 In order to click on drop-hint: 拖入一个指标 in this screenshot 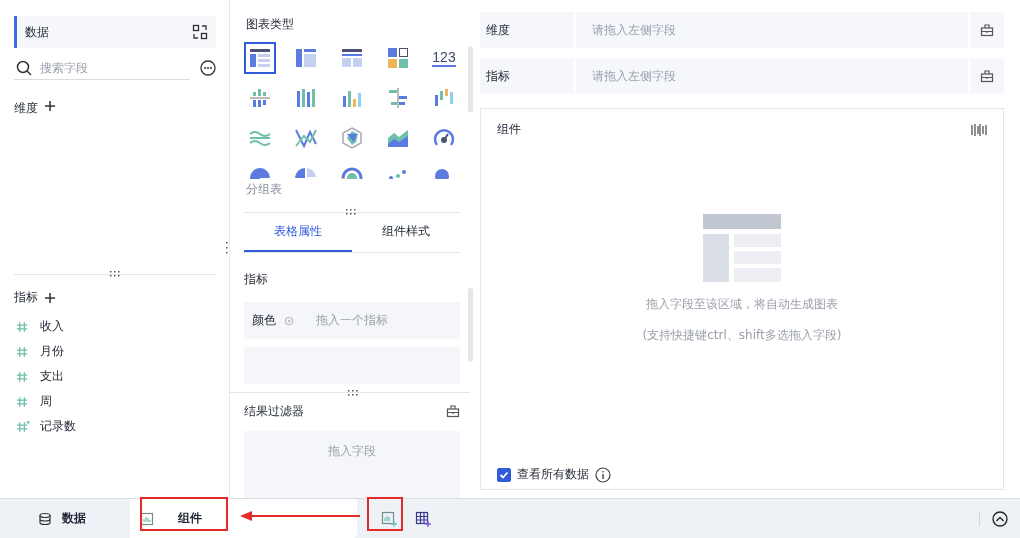, I will do `click(352, 321)`.